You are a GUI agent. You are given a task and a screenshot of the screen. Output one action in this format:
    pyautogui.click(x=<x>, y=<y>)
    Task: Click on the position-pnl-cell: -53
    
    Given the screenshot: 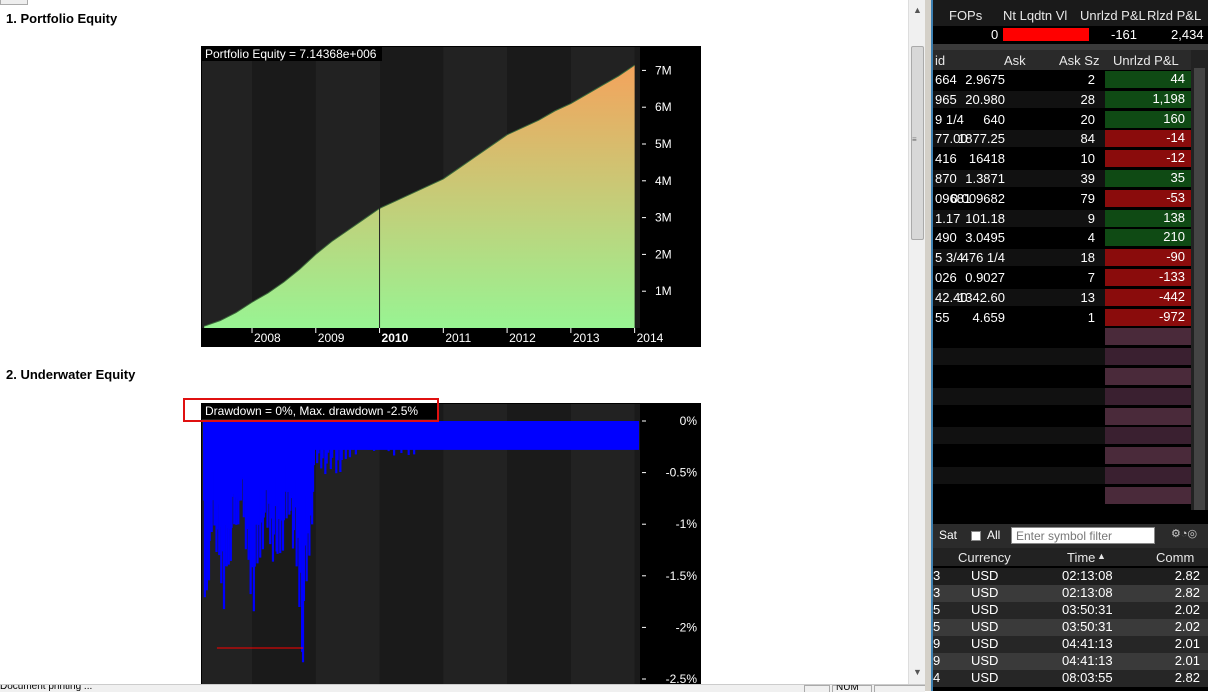 What is the action you would take?
    pyautogui.click(x=1148, y=198)
    